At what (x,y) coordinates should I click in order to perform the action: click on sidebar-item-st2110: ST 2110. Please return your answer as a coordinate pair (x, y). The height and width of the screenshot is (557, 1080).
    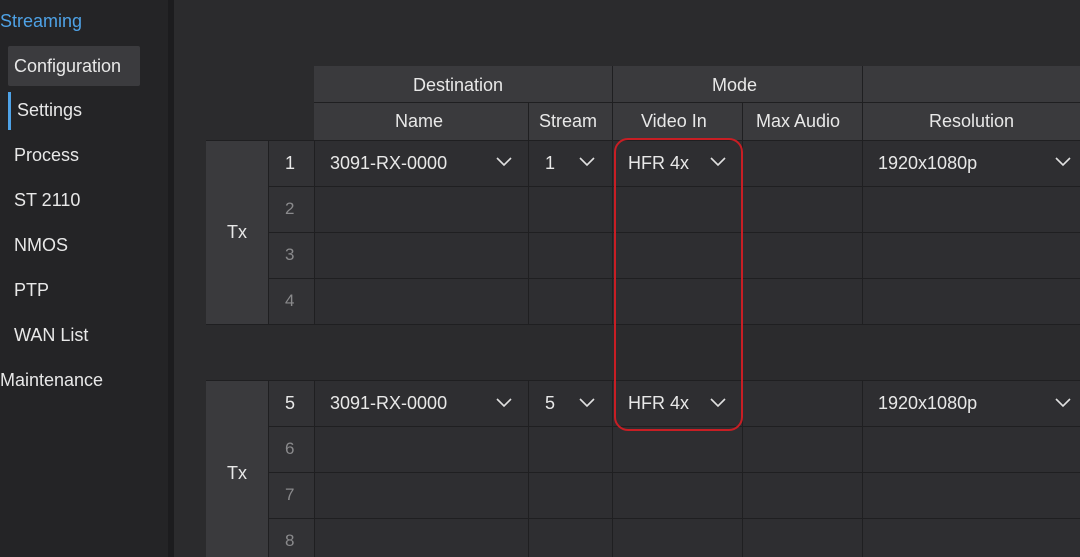
    Looking at the image, I should click on (47, 200).